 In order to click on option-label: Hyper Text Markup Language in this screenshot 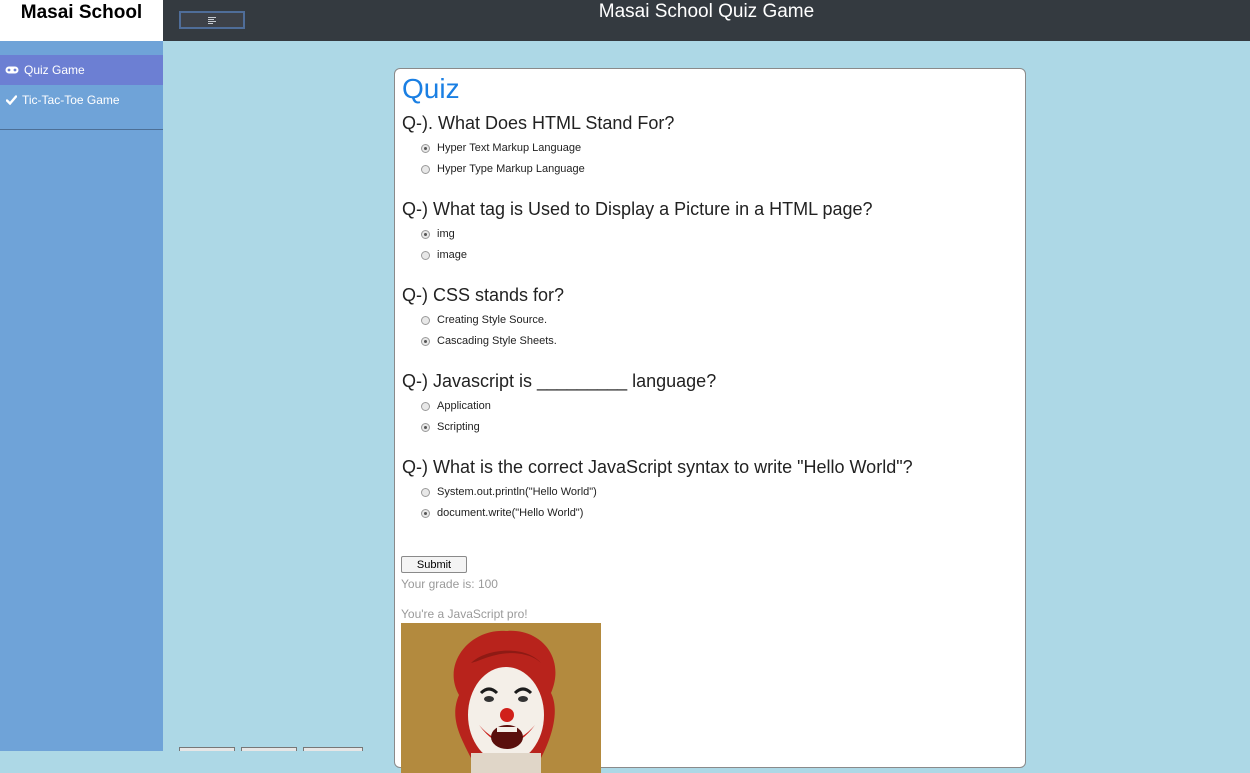, I will do `click(509, 148)`.